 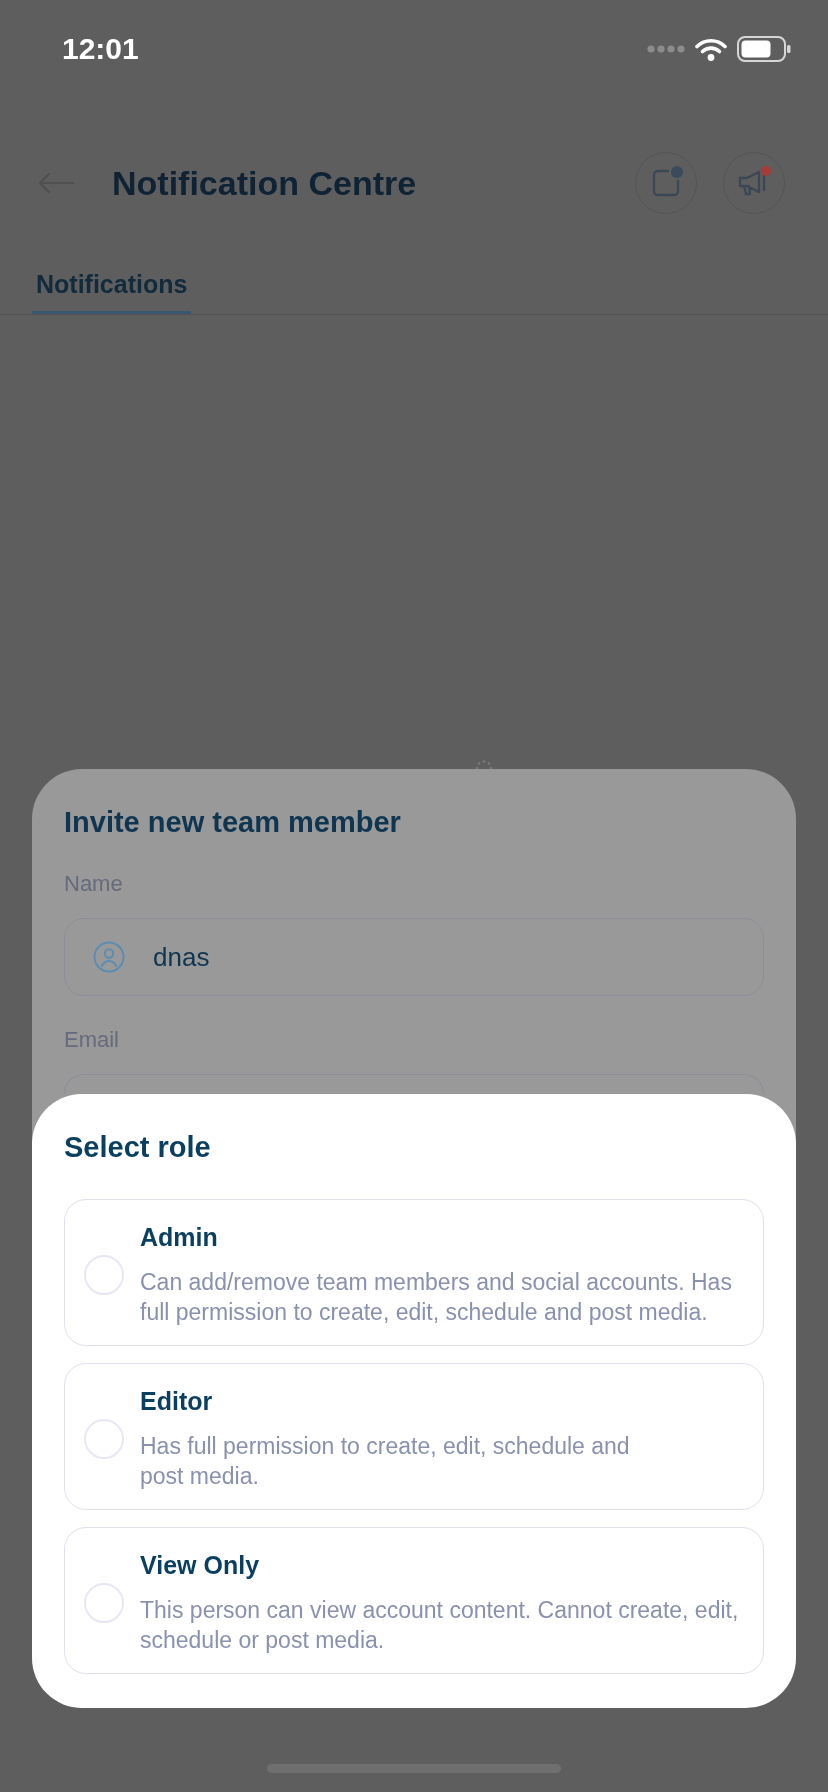 What do you see at coordinates (138, 1147) in the screenshot?
I see `sheet-title: Select role` at bounding box center [138, 1147].